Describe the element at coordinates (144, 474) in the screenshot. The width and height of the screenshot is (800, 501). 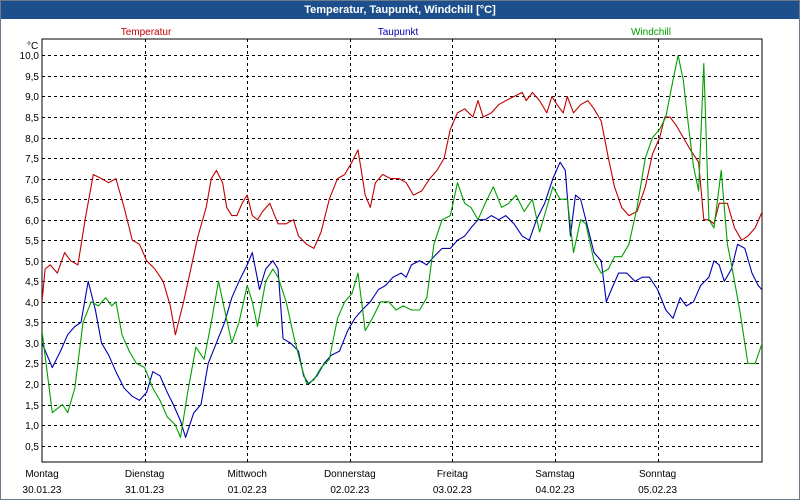
I see `x-tick-weekday: Dienstag` at that location.